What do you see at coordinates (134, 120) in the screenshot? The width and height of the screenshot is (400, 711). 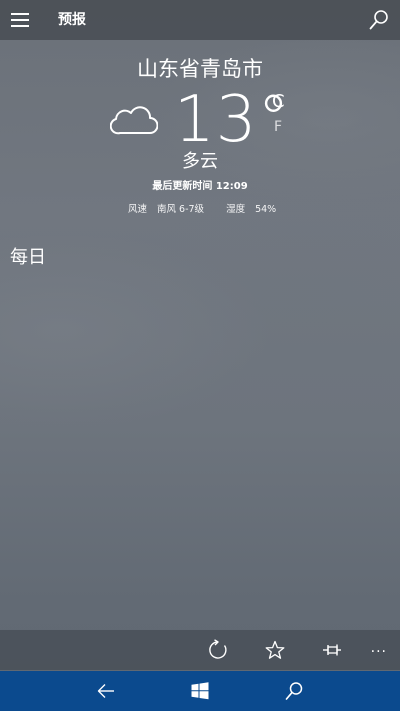 I see `cloud-icon` at bounding box center [134, 120].